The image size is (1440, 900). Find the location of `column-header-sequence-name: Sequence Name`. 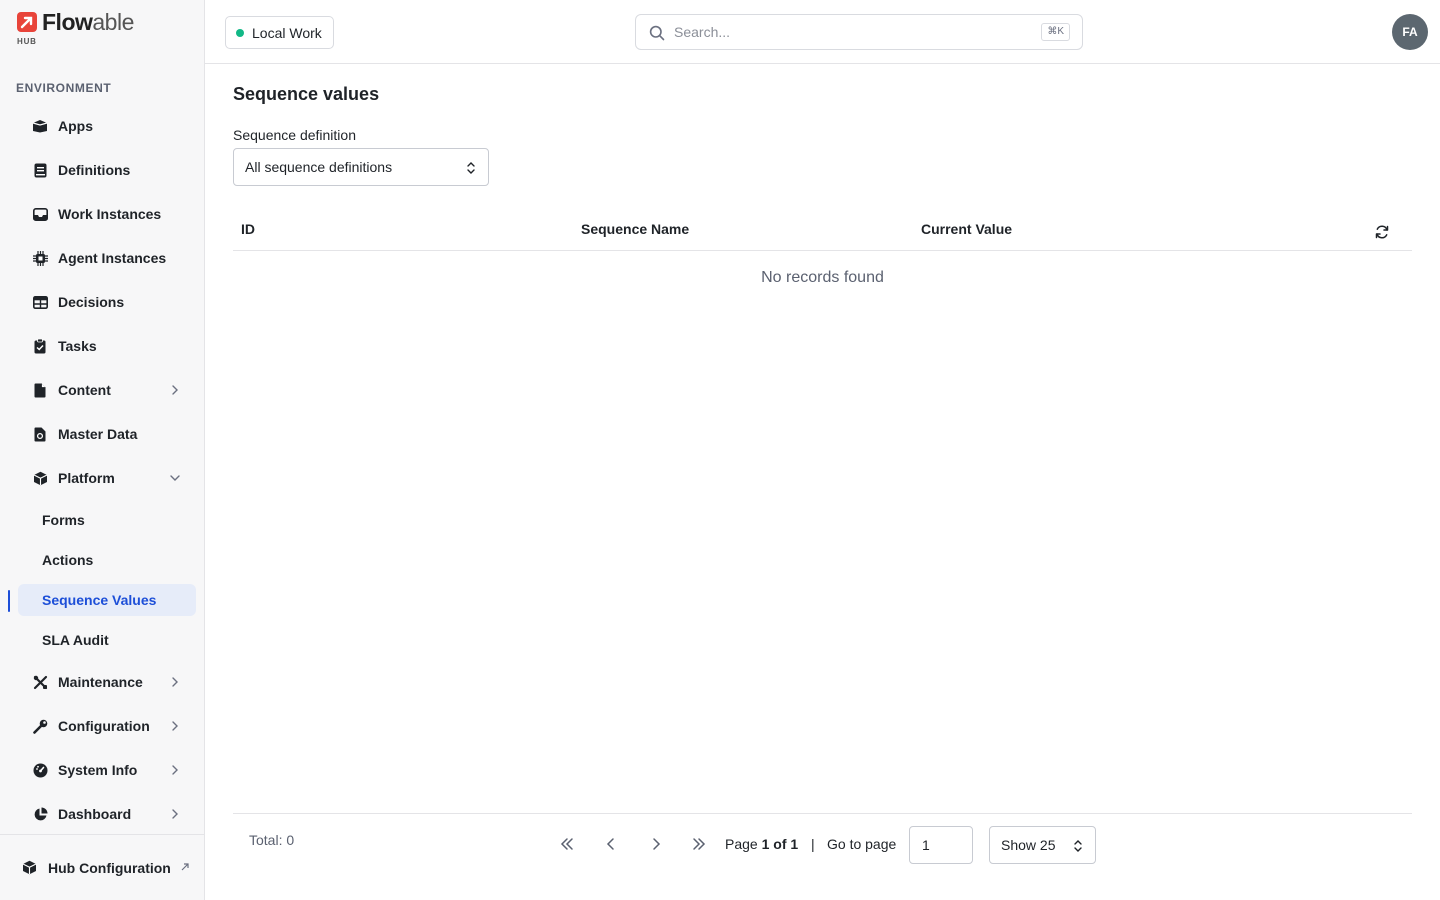

column-header-sequence-name: Sequence Name is located at coordinates (635, 229).